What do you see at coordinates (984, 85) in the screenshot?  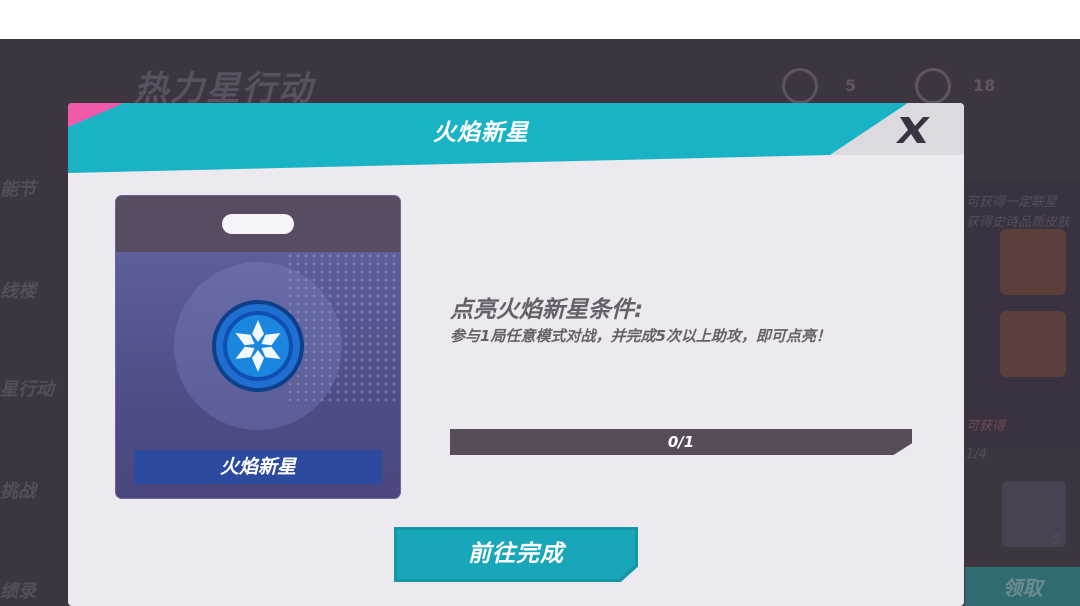 I see `background-stat-value: 18` at bounding box center [984, 85].